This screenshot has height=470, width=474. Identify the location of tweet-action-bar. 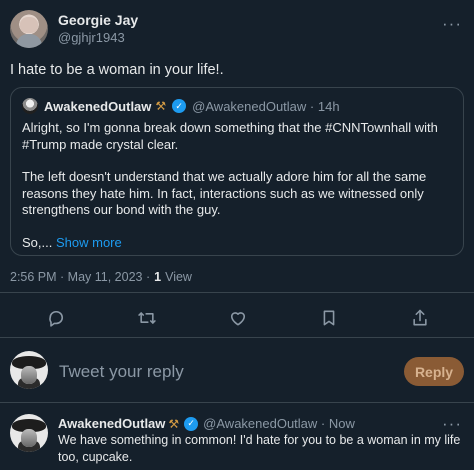
(237, 317).